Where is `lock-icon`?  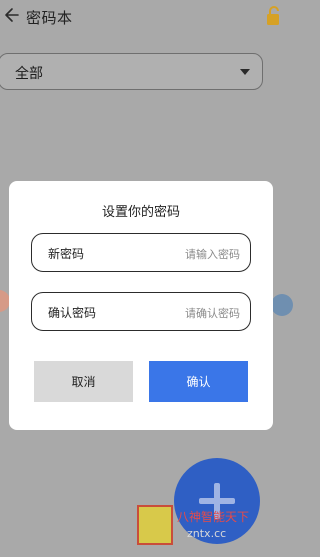 lock-icon is located at coordinates (273, 16).